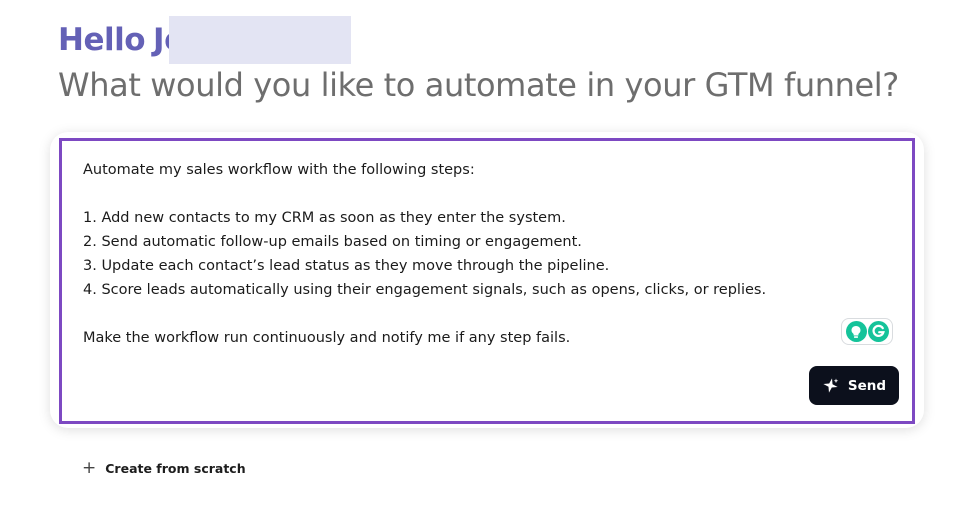  What do you see at coordinates (878, 331) in the screenshot?
I see `grammarly-icon` at bounding box center [878, 331].